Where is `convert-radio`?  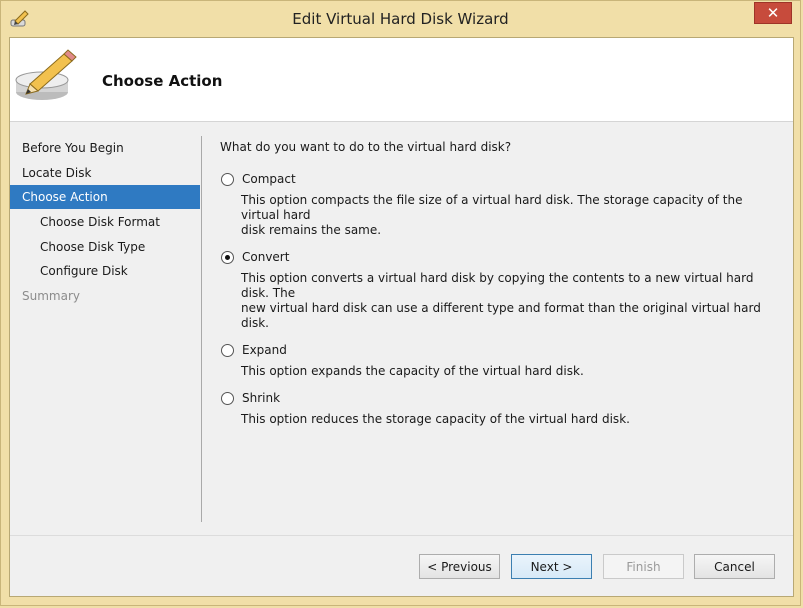
convert-radio is located at coordinates (227, 257).